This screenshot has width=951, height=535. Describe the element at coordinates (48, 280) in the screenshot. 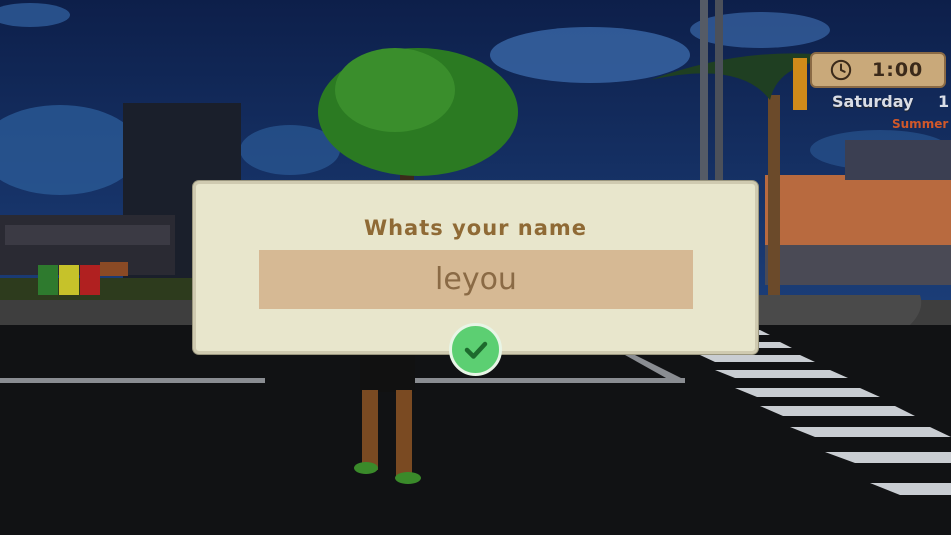

I see `bin-green` at that location.